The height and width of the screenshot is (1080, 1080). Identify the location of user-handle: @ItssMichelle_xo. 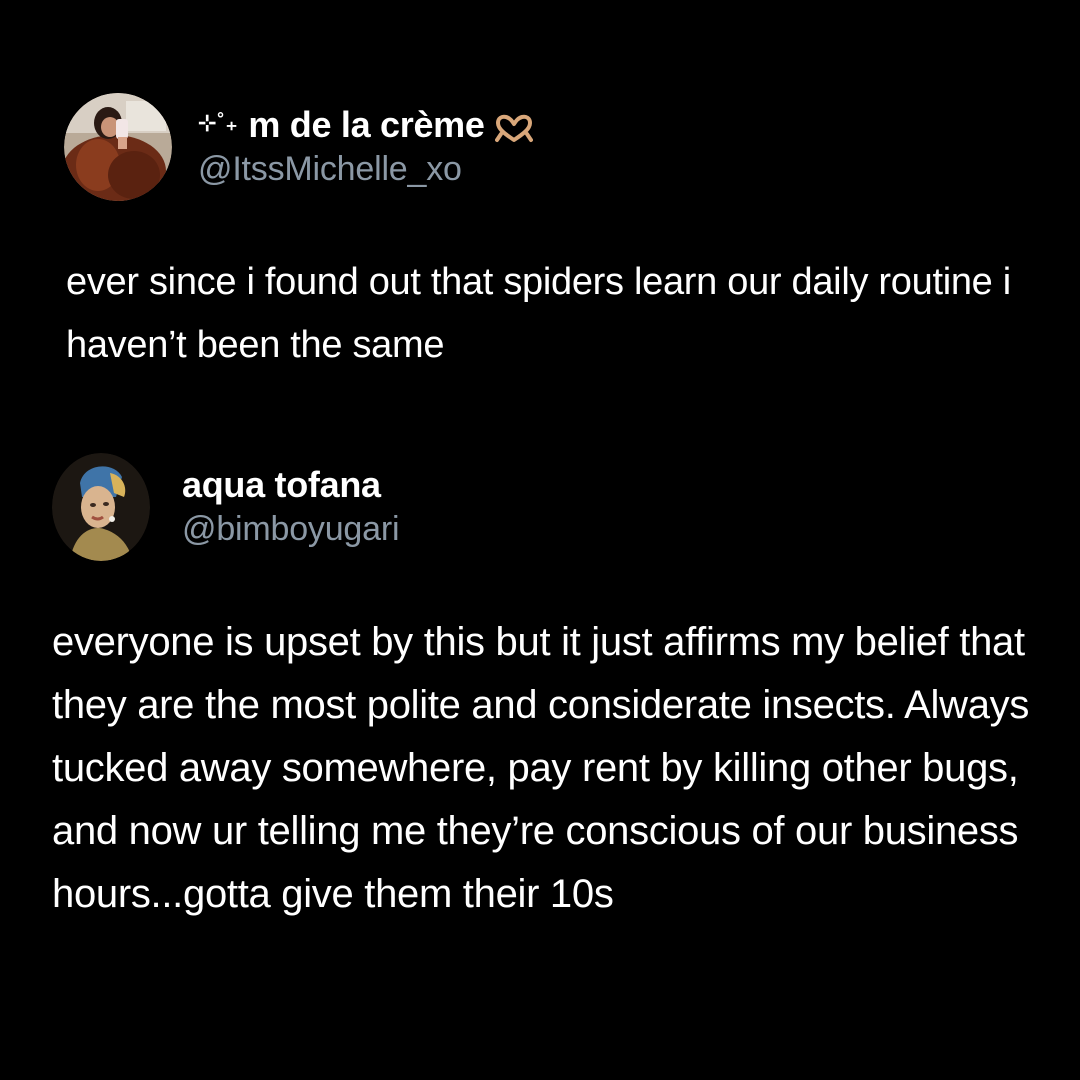
(365, 169).